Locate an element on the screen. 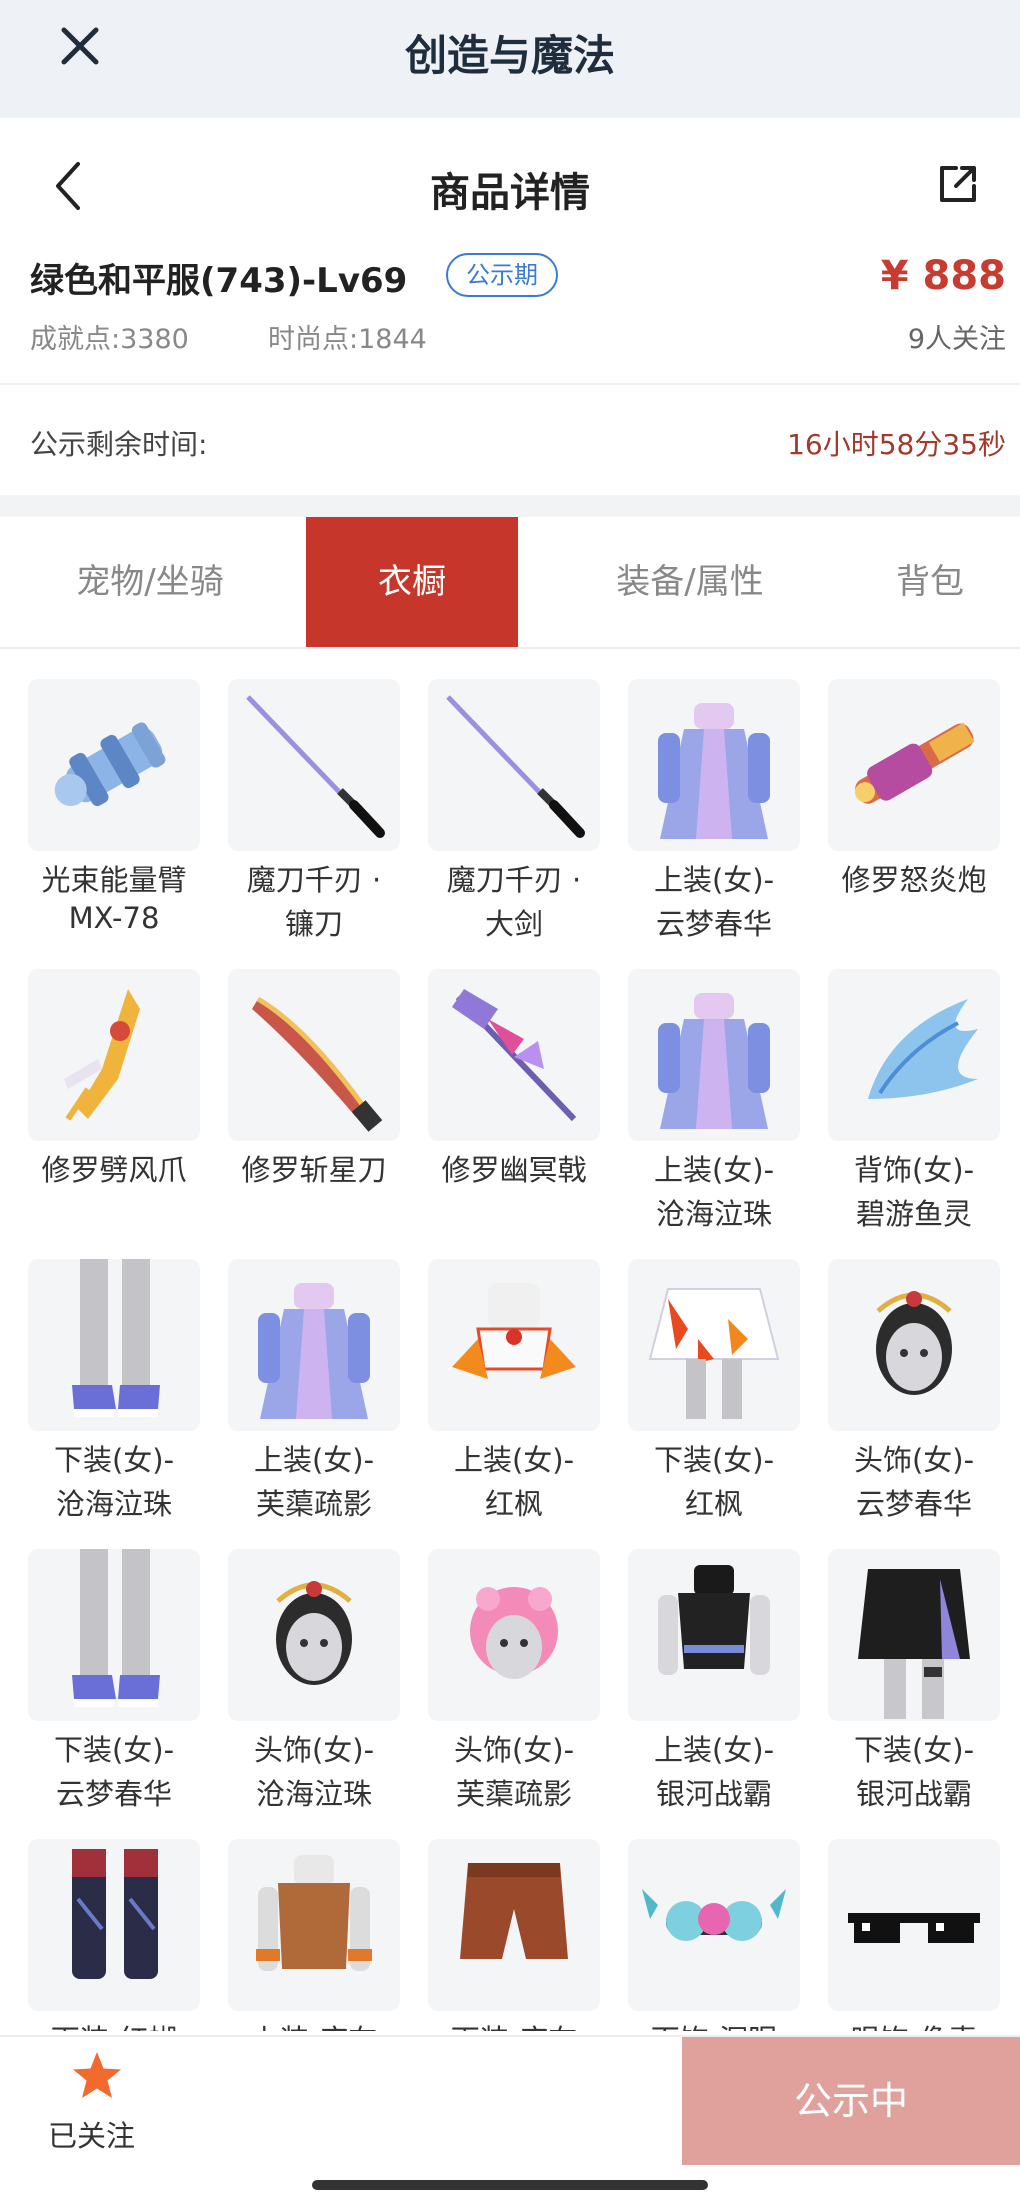 This screenshot has height=2205, width=1020. wardrobe-item: 面饰-深眠 is located at coordinates (700, 1921).